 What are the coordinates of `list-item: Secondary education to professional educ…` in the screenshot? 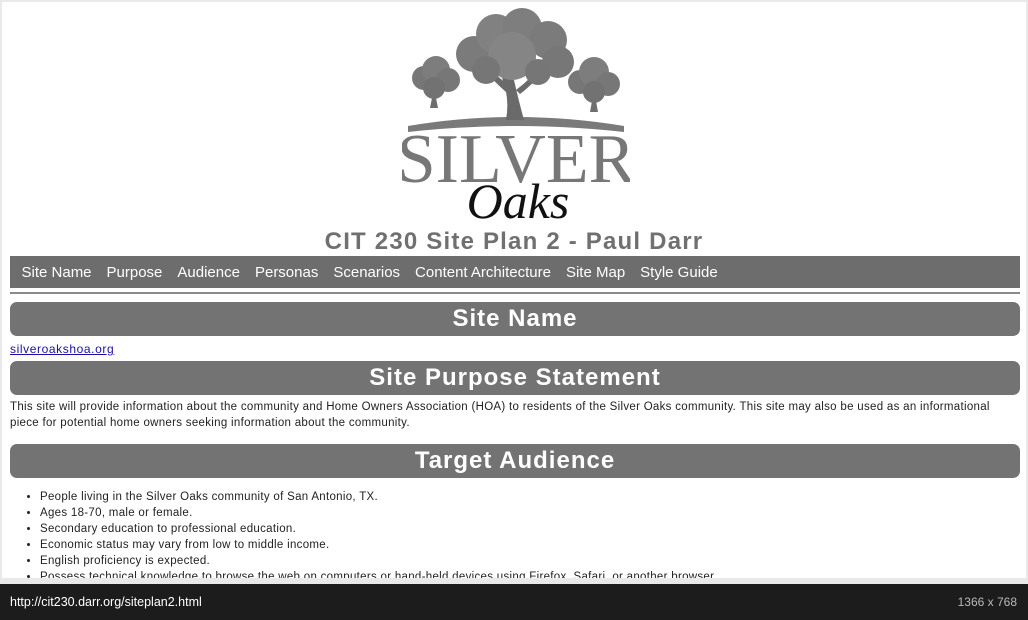 It's located at (378, 529).